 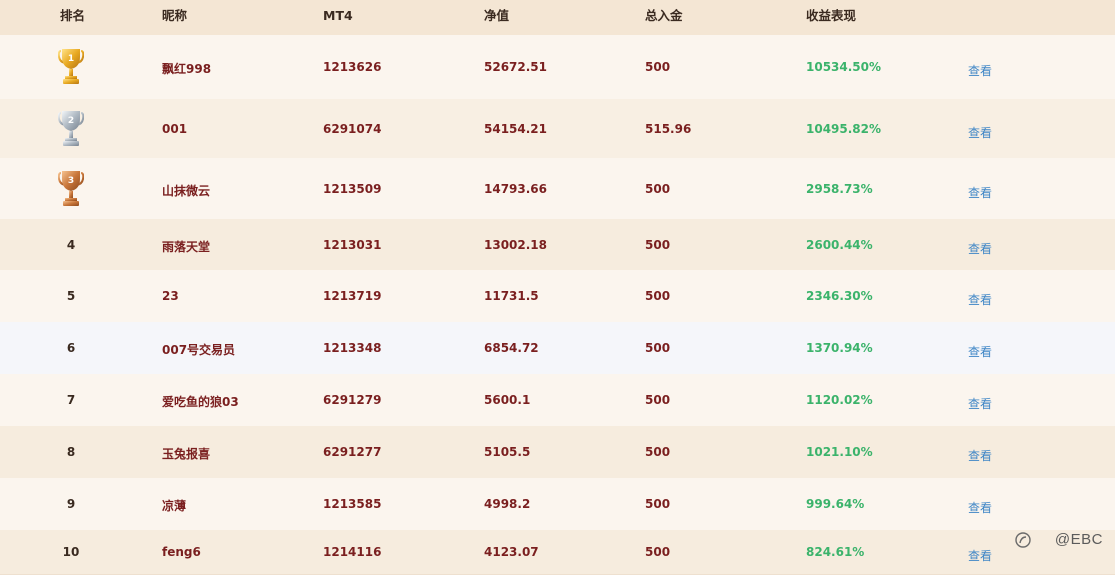 What do you see at coordinates (511, 296) in the screenshot?
I see `equity-cell: 11731.5` at bounding box center [511, 296].